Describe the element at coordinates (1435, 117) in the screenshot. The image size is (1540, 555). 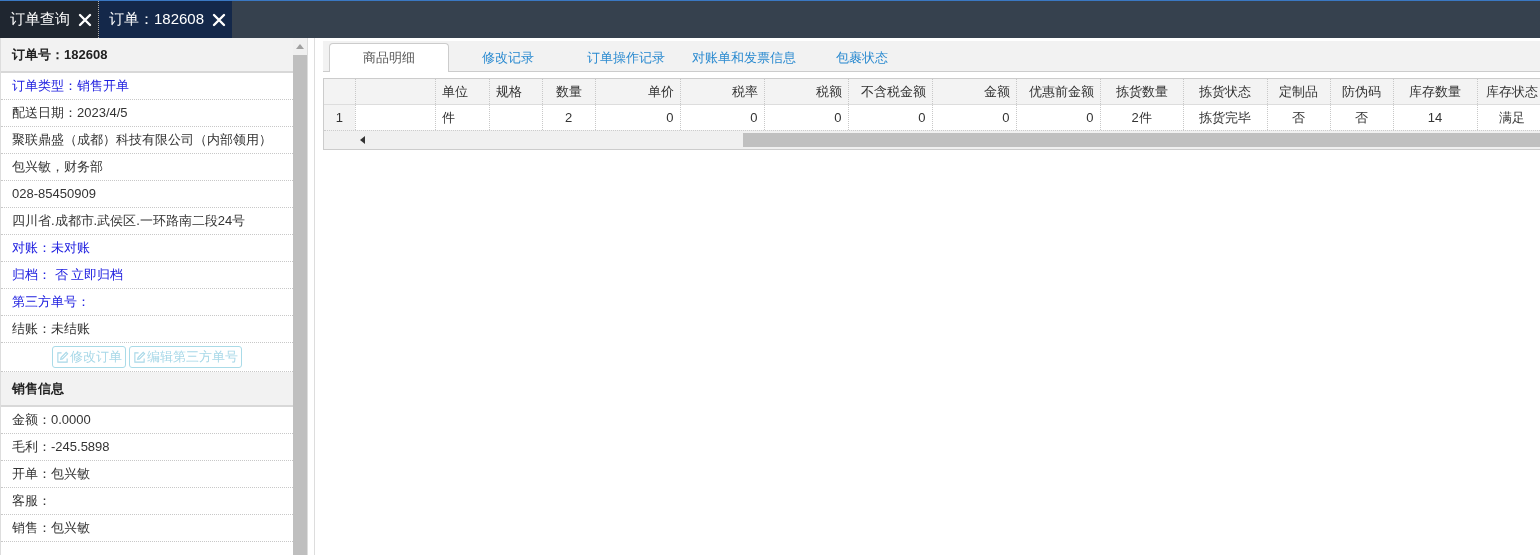
I see `table-cell: 14` at that location.